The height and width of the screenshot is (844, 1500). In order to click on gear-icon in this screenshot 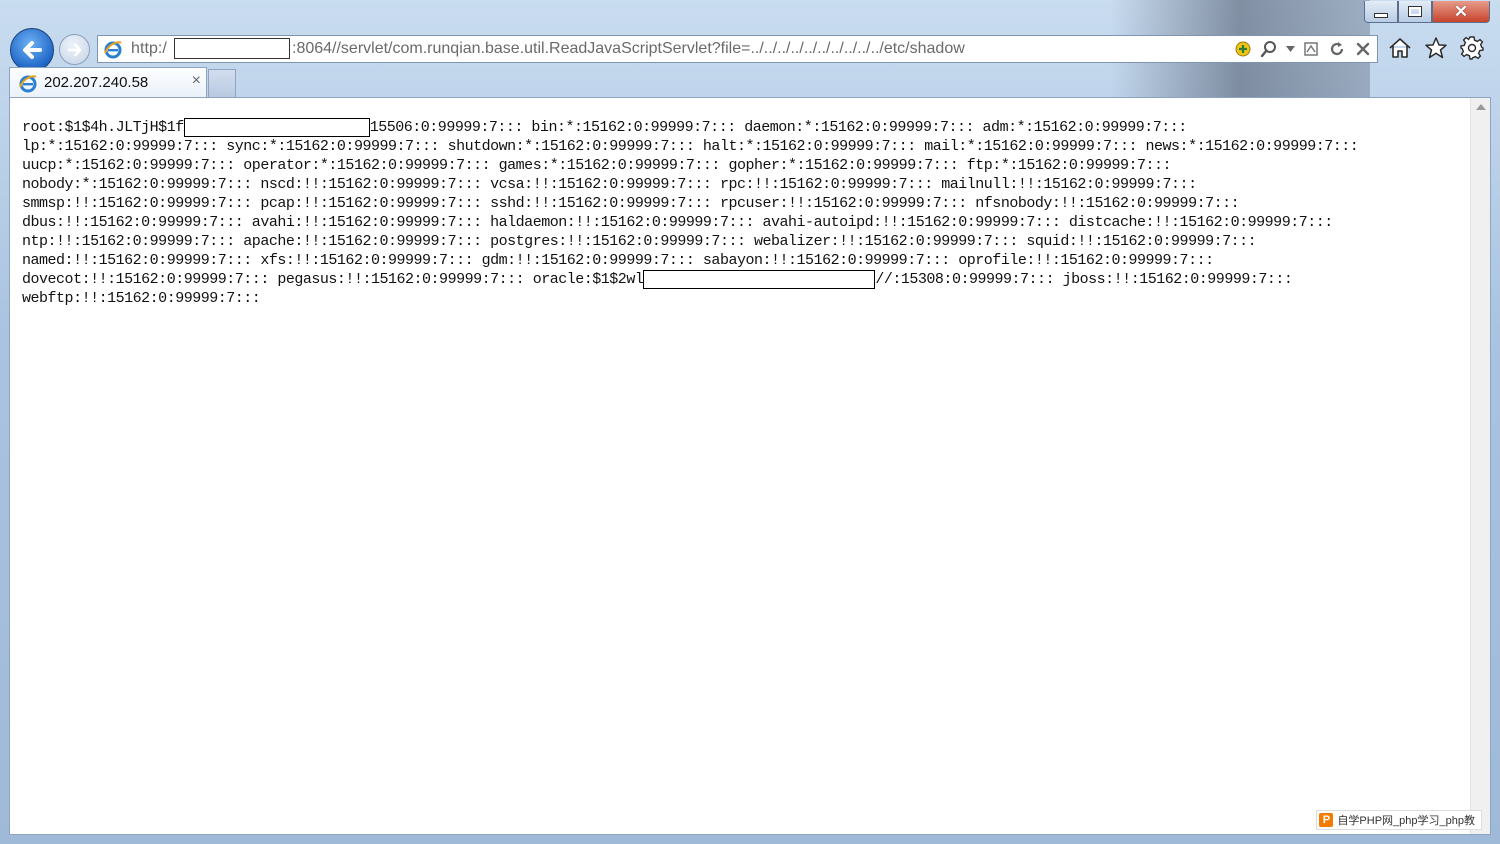, I will do `click(1472, 48)`.